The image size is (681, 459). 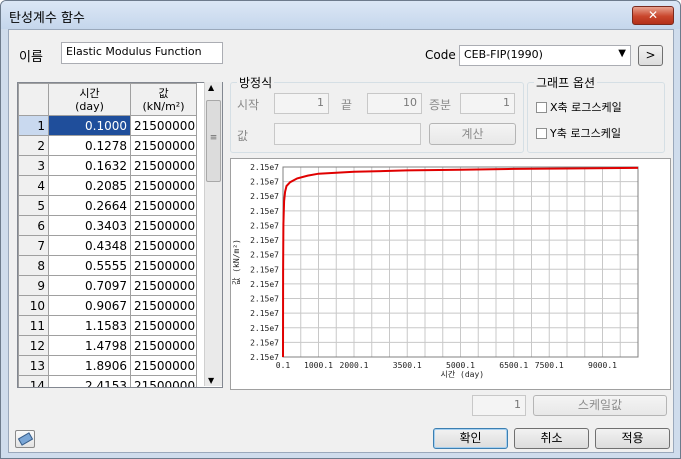 I want to click on row-number: 10, so click(x=33, y=305).